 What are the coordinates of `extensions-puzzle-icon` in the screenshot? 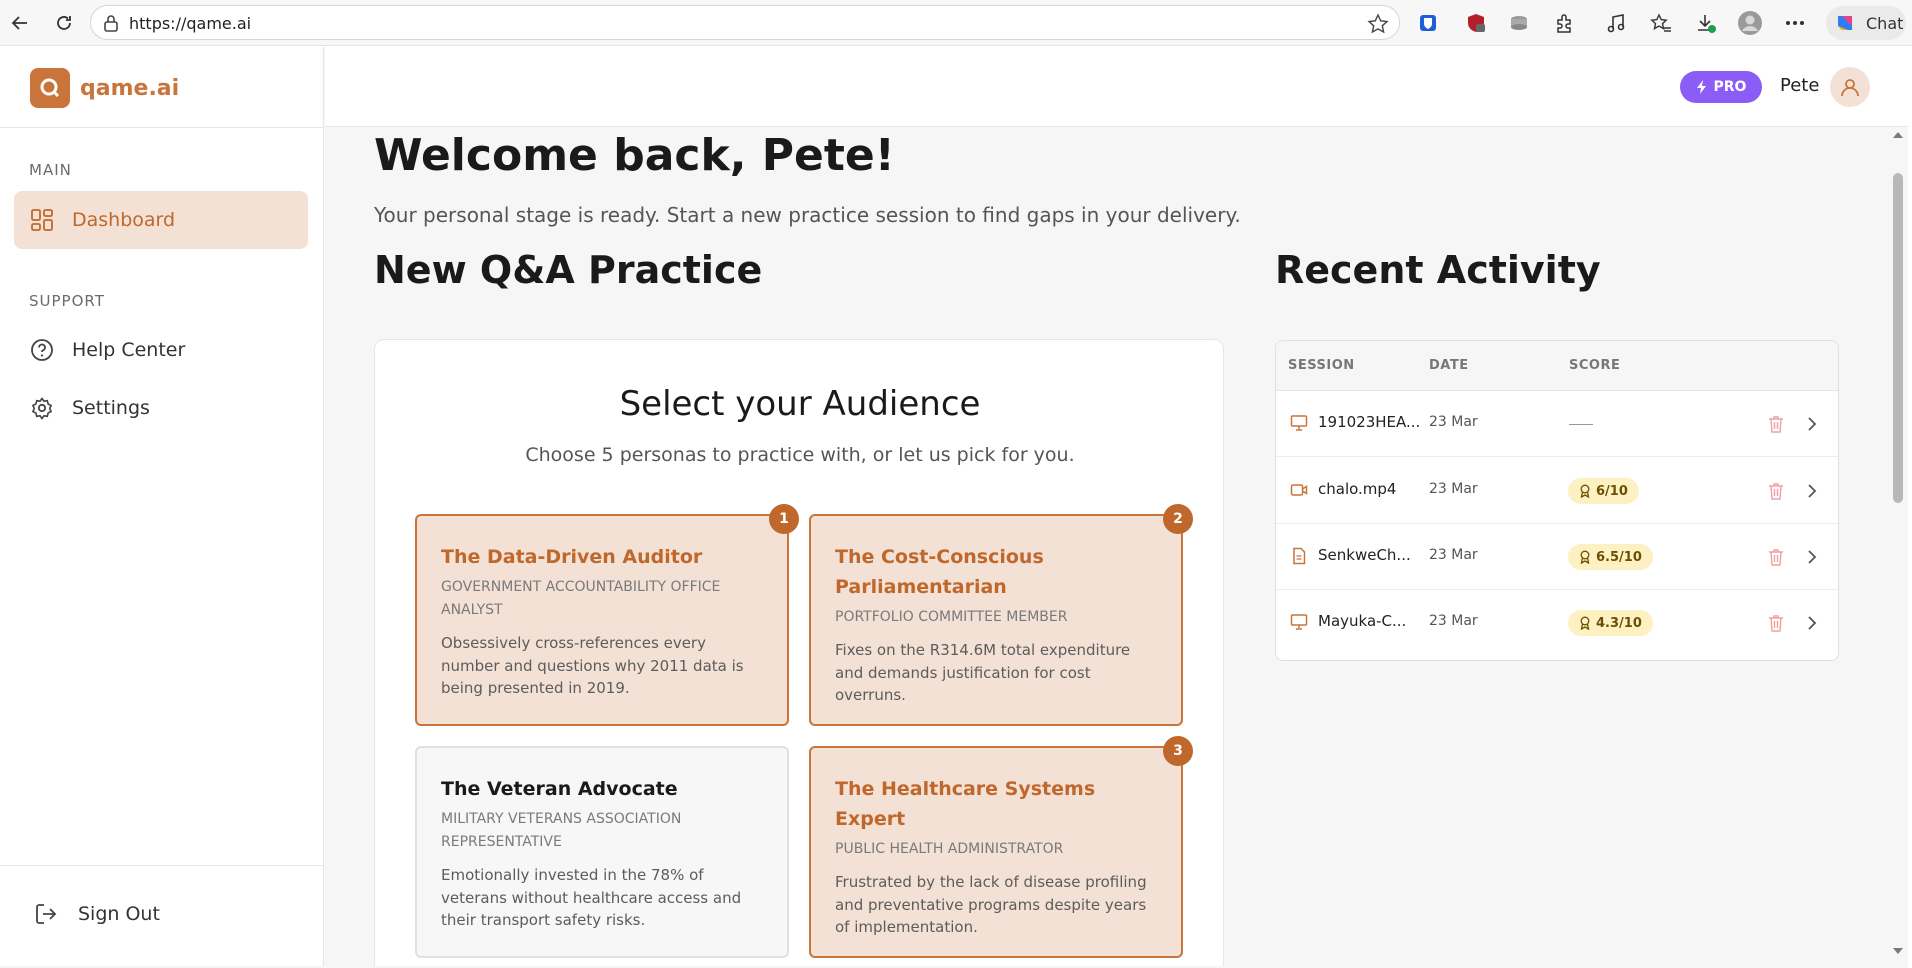 It's located at (1565, 23).